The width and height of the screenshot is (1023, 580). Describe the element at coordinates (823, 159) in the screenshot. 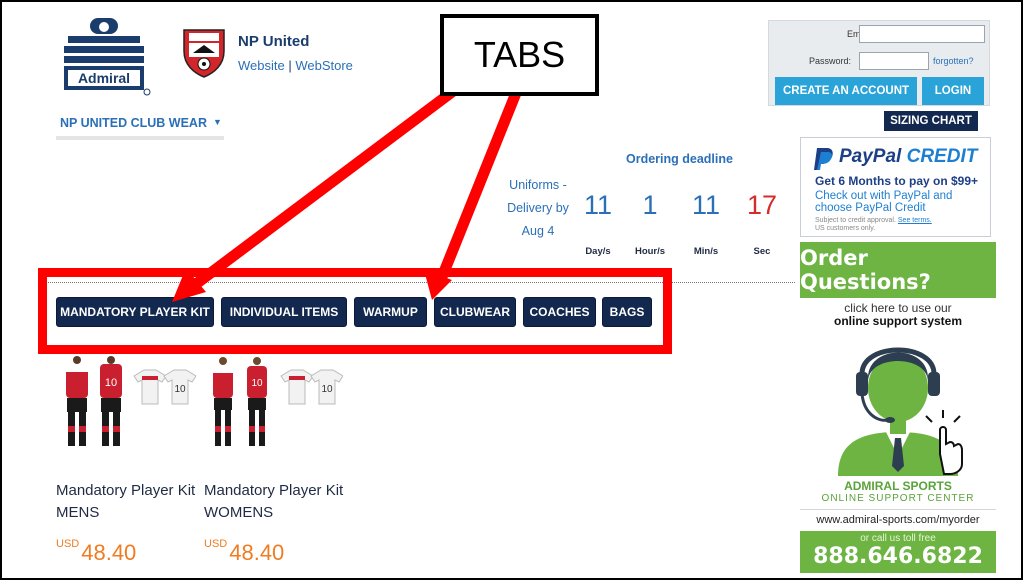

I see `paypal-logo-icon` at that location.